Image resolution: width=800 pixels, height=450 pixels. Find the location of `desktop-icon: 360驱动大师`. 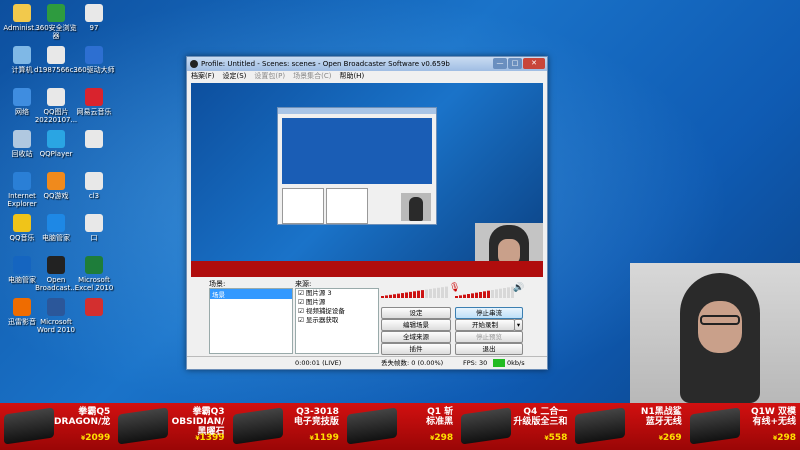

desktop-icon: 360驱动大师 is located at coordinates (94, 60).